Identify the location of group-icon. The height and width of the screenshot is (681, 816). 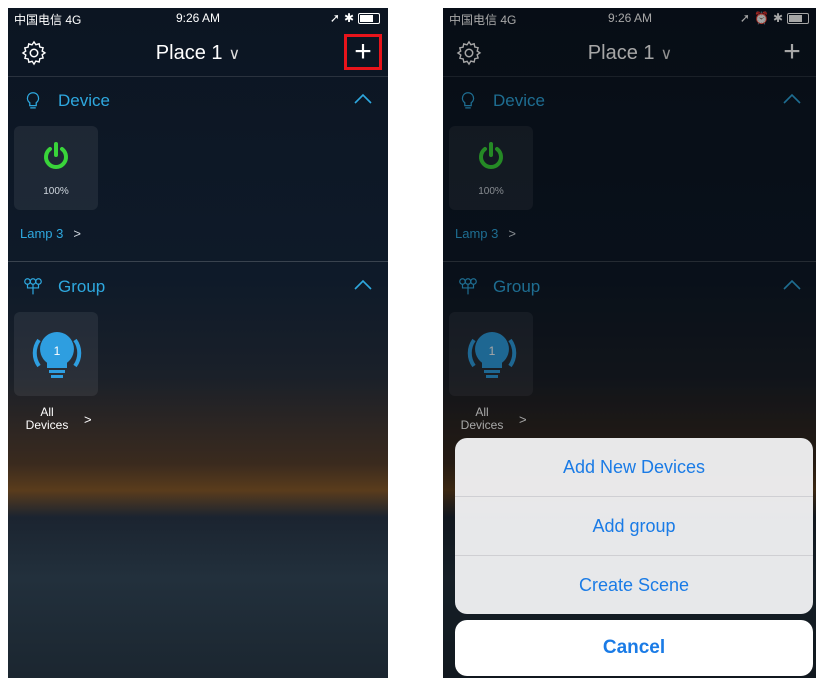
(33, 286).